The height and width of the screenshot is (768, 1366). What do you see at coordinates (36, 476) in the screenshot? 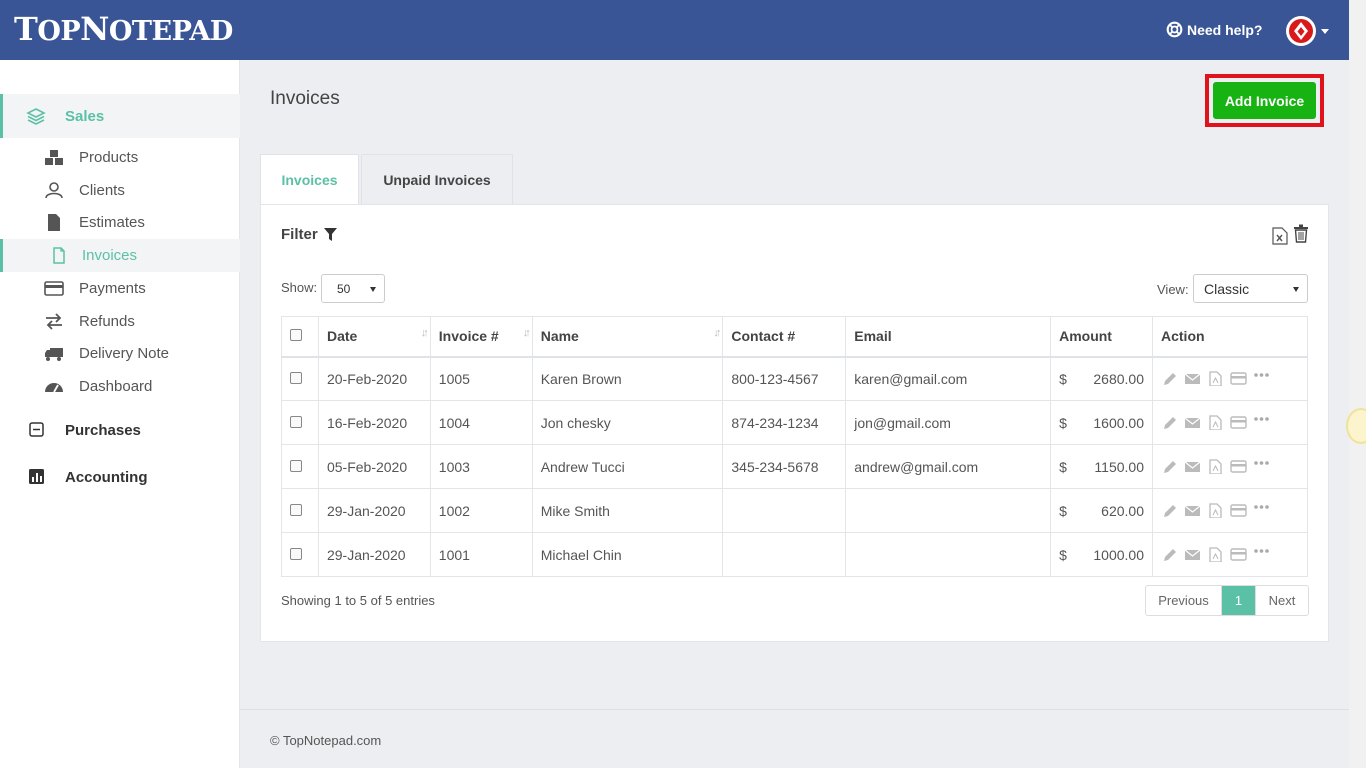
I see `bar-chart-icon` at bounding box center [36, 476].